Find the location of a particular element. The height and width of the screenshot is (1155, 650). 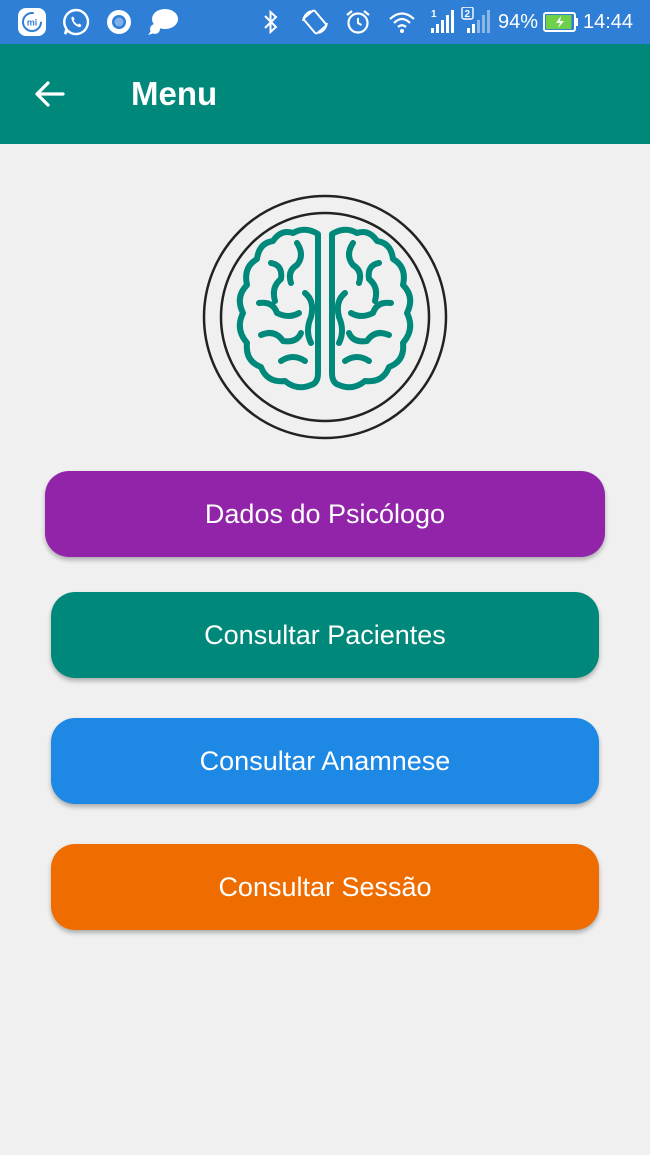

signal-sim1-icon: 1 is located at coordinates (441, 22).